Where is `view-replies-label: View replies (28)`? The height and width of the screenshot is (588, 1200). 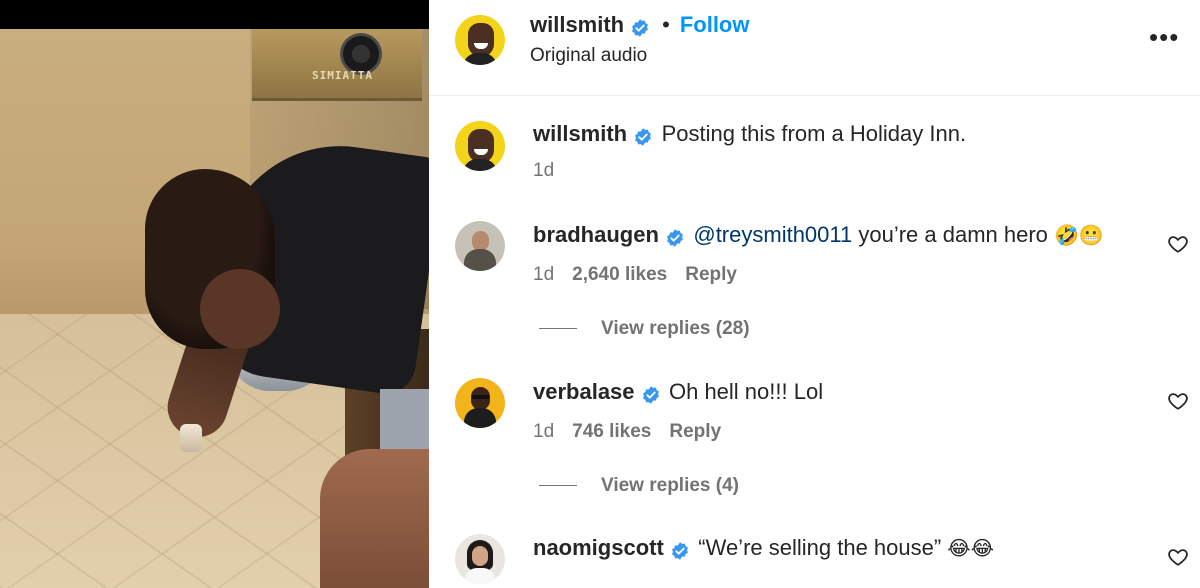
view-replies-label: View replies (28) is located at coordinates (675, 328).